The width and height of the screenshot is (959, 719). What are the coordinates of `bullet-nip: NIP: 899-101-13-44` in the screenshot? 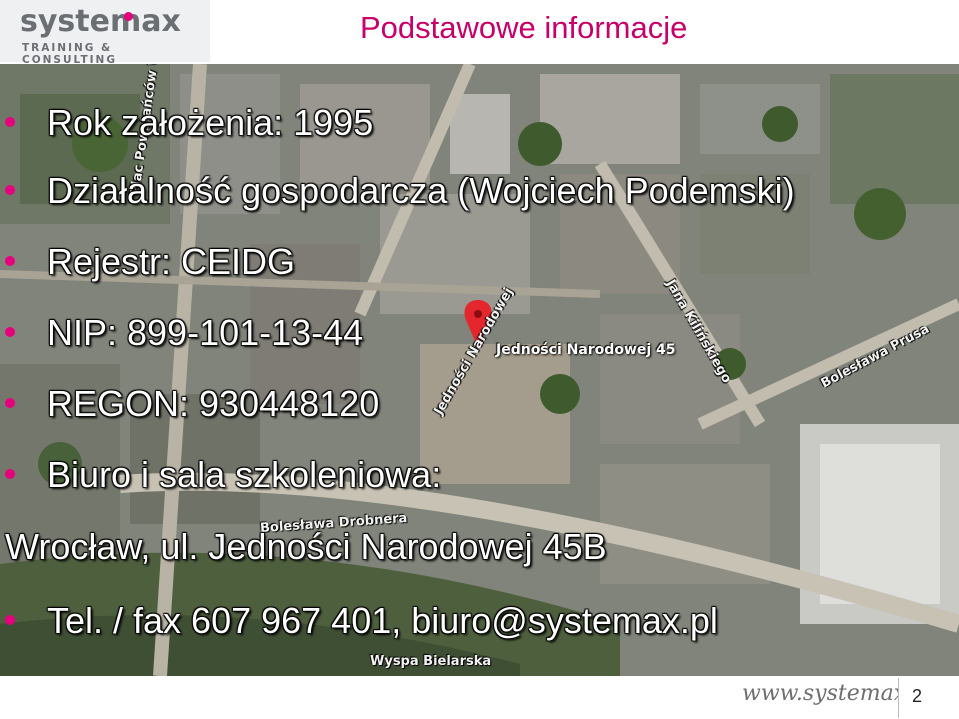 It's located at (205, 332).